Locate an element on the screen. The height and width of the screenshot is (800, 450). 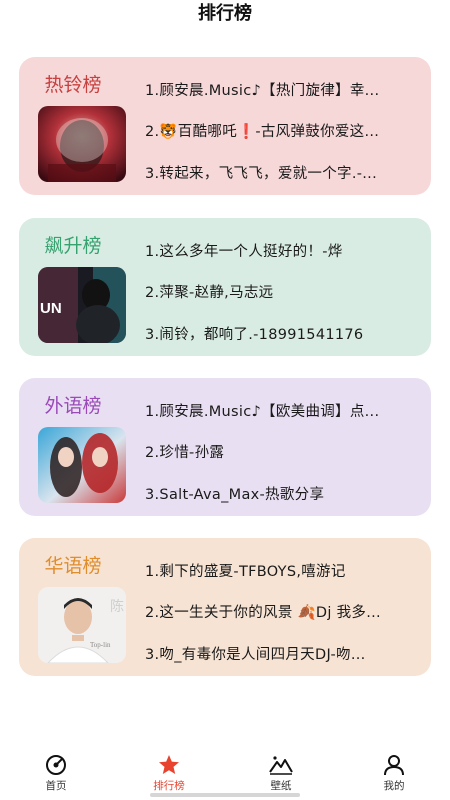
svg-text: 陈 is located at coordinates (117, 606).